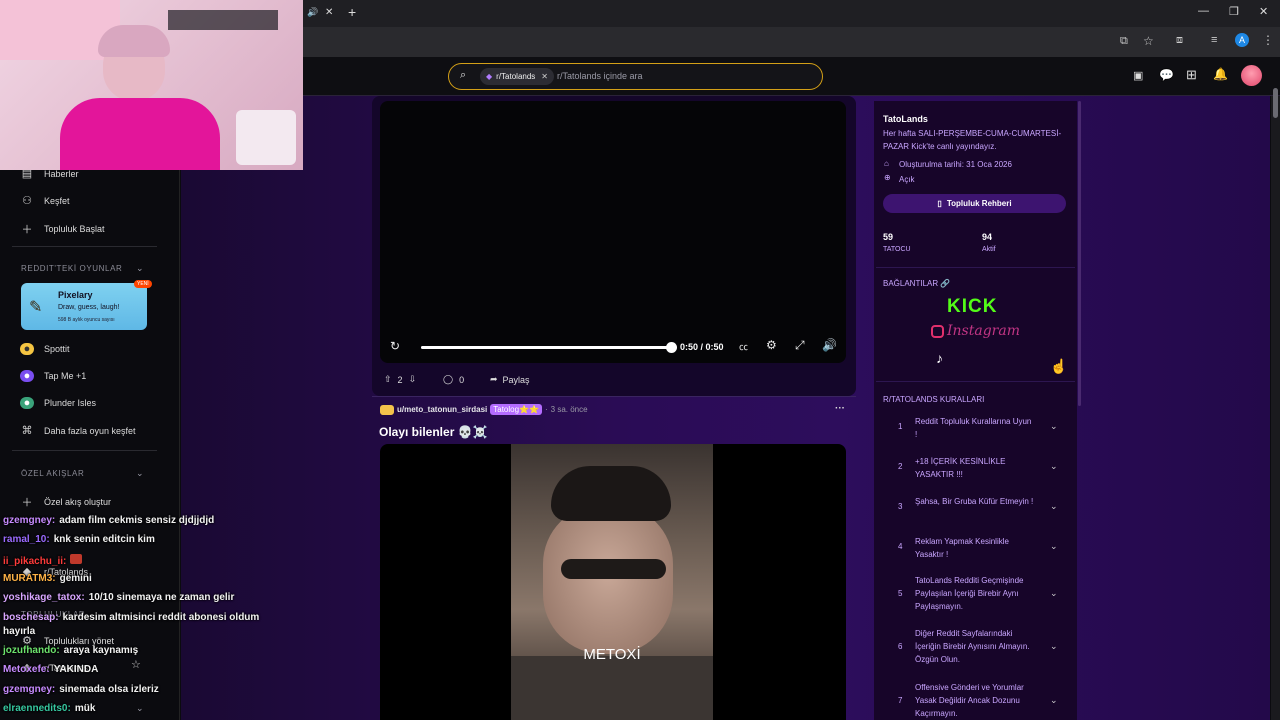 The image size is (1280, 720). I want to click on profile-avatar: A, so click(1242, 40).